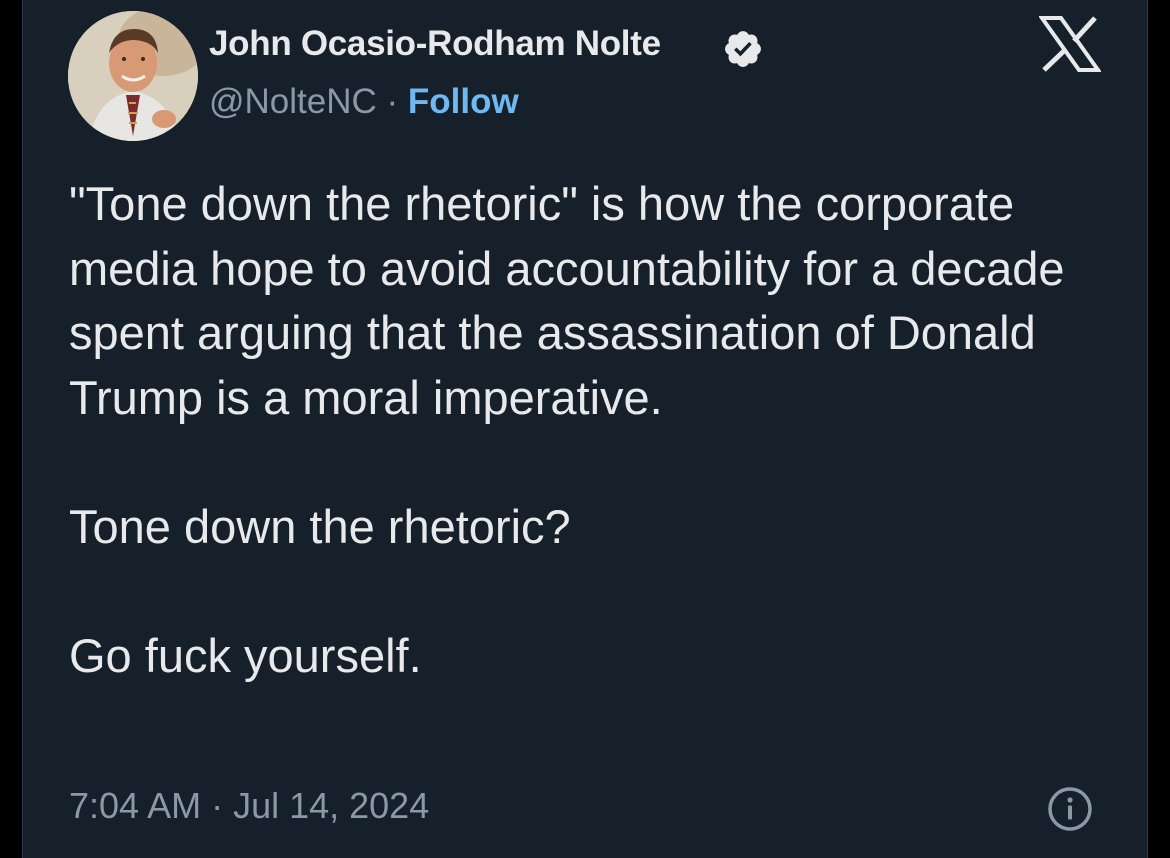 The width and height of the screenshot is (1170, 858). I want to click on verified-badge-icon, so click(743, 49).